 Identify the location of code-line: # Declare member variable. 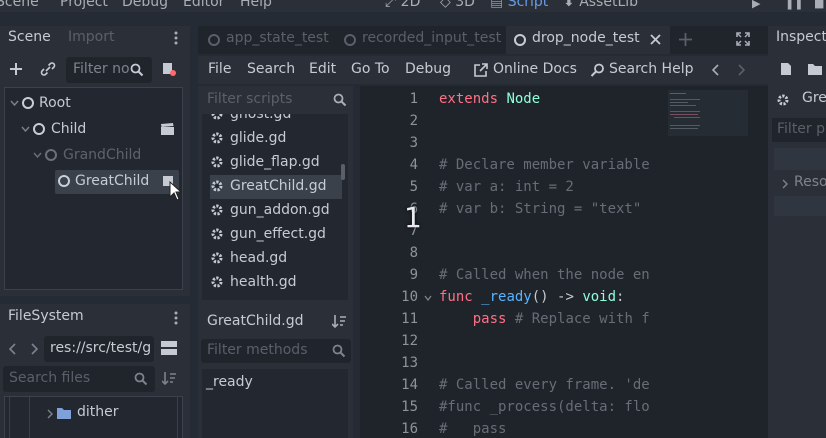
(544, 165).